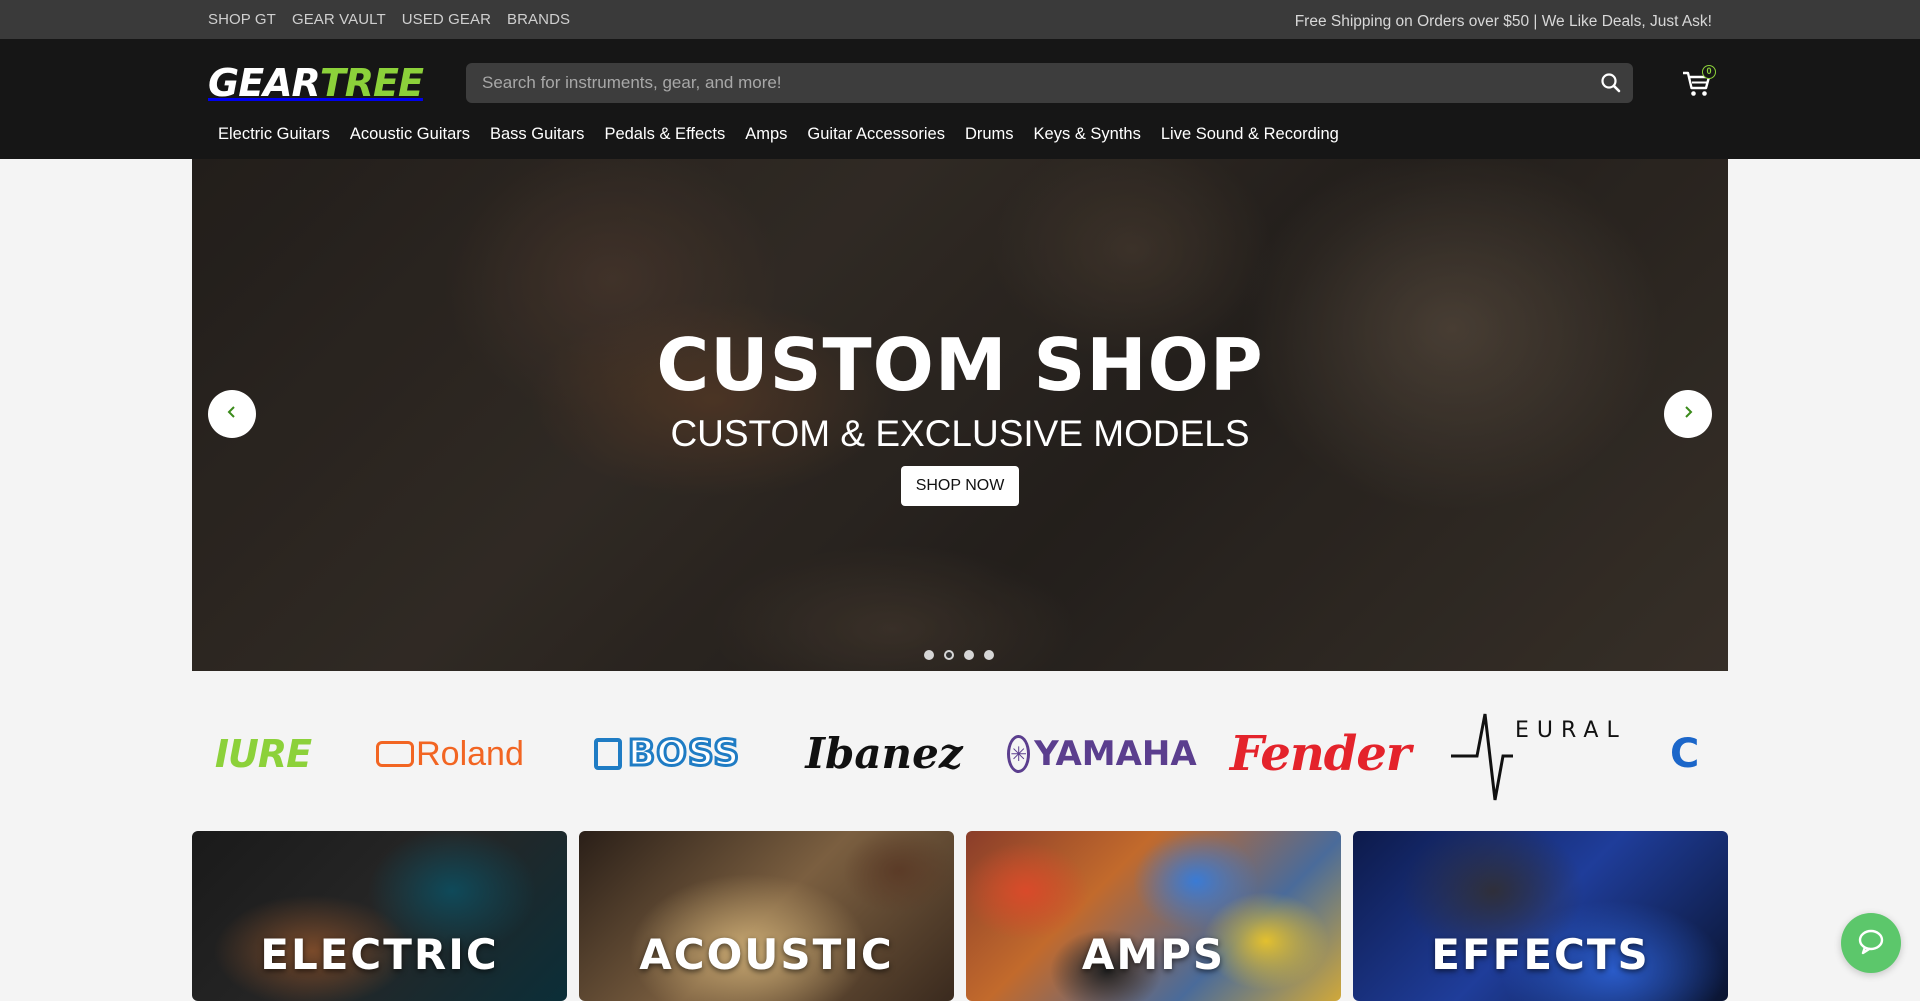 The width and height of the screenshot is (1920, 1001). I want to click on brand-logo-roland: Roland, so click(450, 754).